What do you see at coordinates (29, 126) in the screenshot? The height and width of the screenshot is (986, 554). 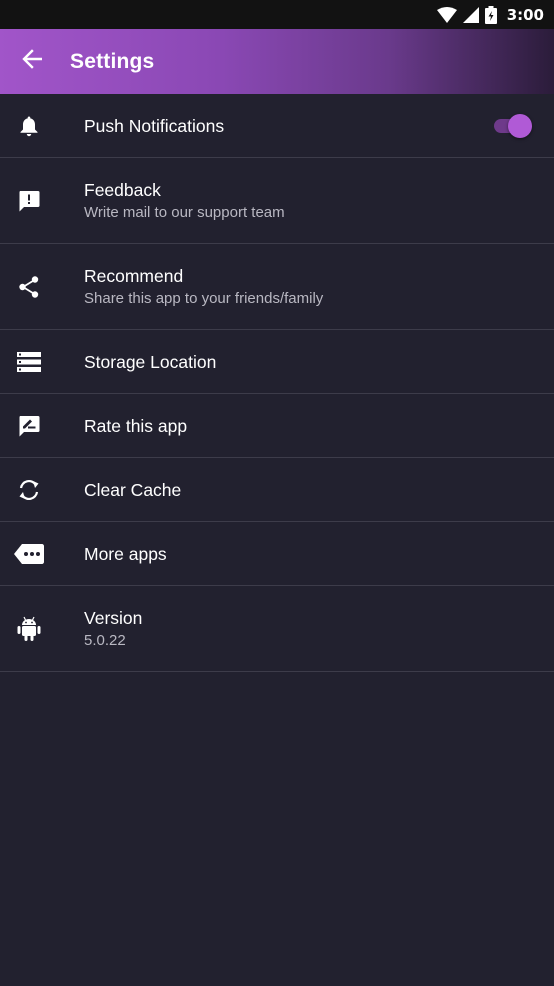 I see `bell-icon` at bounding box center [29, 126].